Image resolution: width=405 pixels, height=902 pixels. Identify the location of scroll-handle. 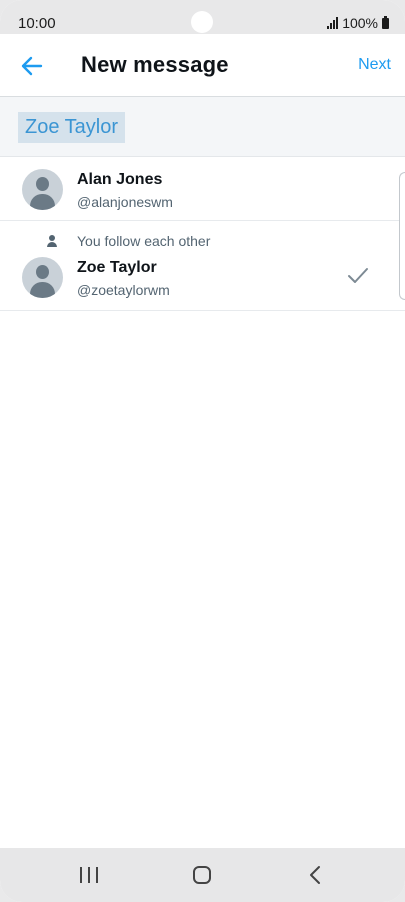
(402, 236).